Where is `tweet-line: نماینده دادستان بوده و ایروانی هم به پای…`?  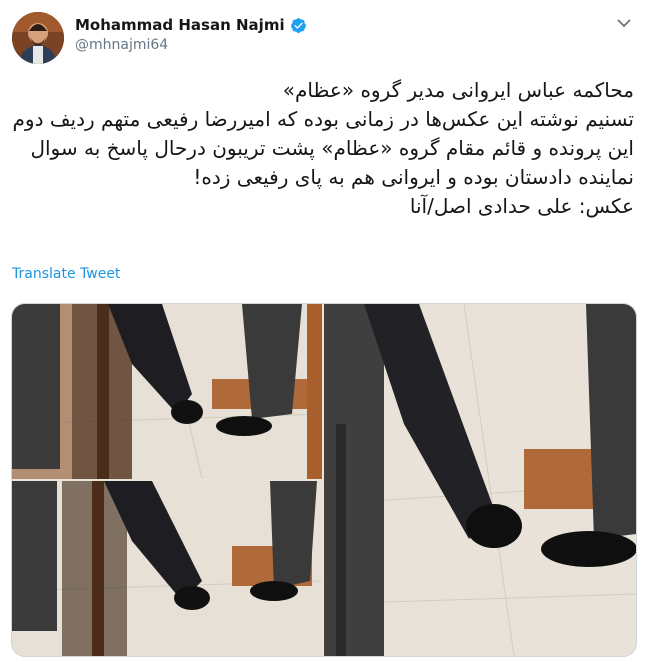
tweet-line: نماینده دادستان بوده و ایروانی هم به پای… is located at coordinates (413, 177).